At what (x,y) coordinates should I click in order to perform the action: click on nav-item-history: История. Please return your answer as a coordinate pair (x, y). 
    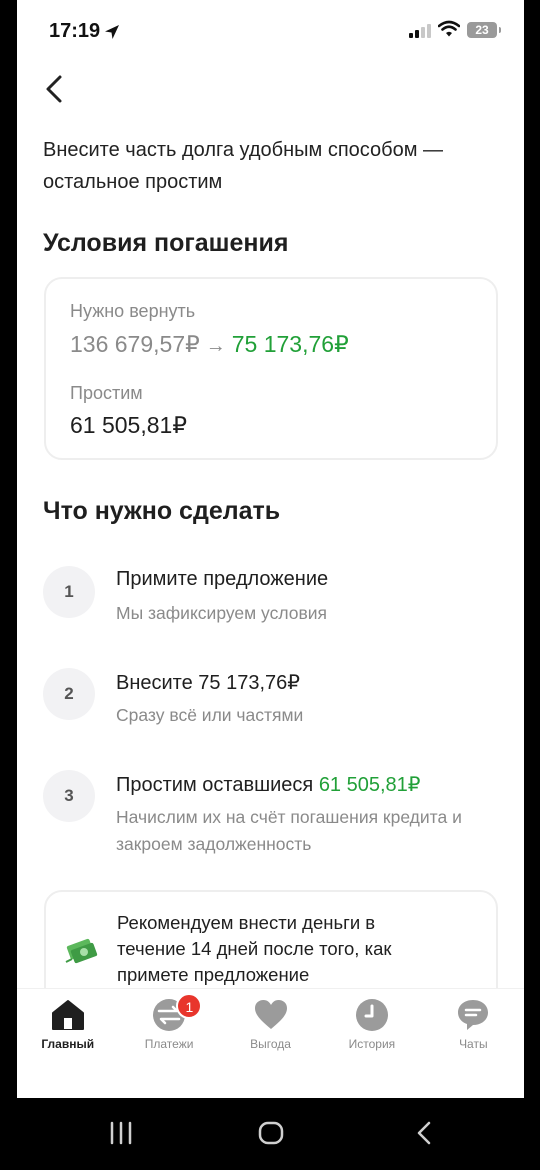
    Looking at the image, I should click on (371, 1029).